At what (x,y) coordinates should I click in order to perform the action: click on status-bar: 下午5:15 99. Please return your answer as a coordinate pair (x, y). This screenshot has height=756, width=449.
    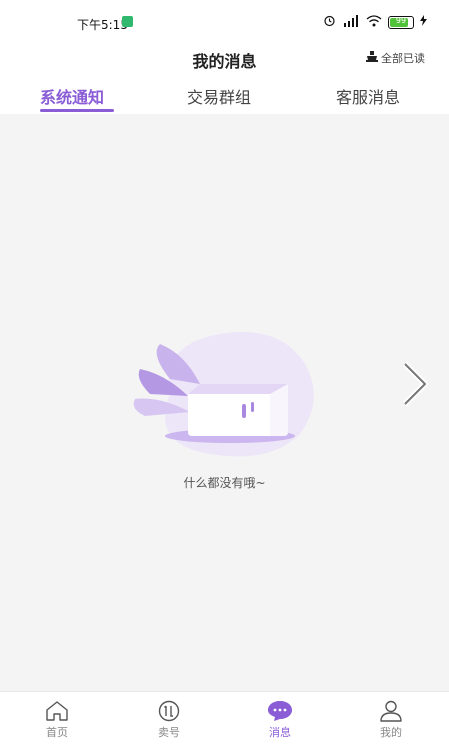
    Looking at the image, I should click on (224, 21).